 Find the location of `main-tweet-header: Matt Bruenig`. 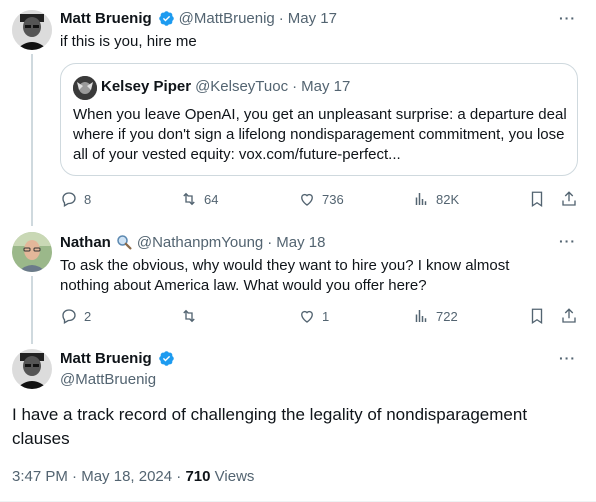

main-tweet-header: Matt Bruenig is located at coordinates (117, 358).